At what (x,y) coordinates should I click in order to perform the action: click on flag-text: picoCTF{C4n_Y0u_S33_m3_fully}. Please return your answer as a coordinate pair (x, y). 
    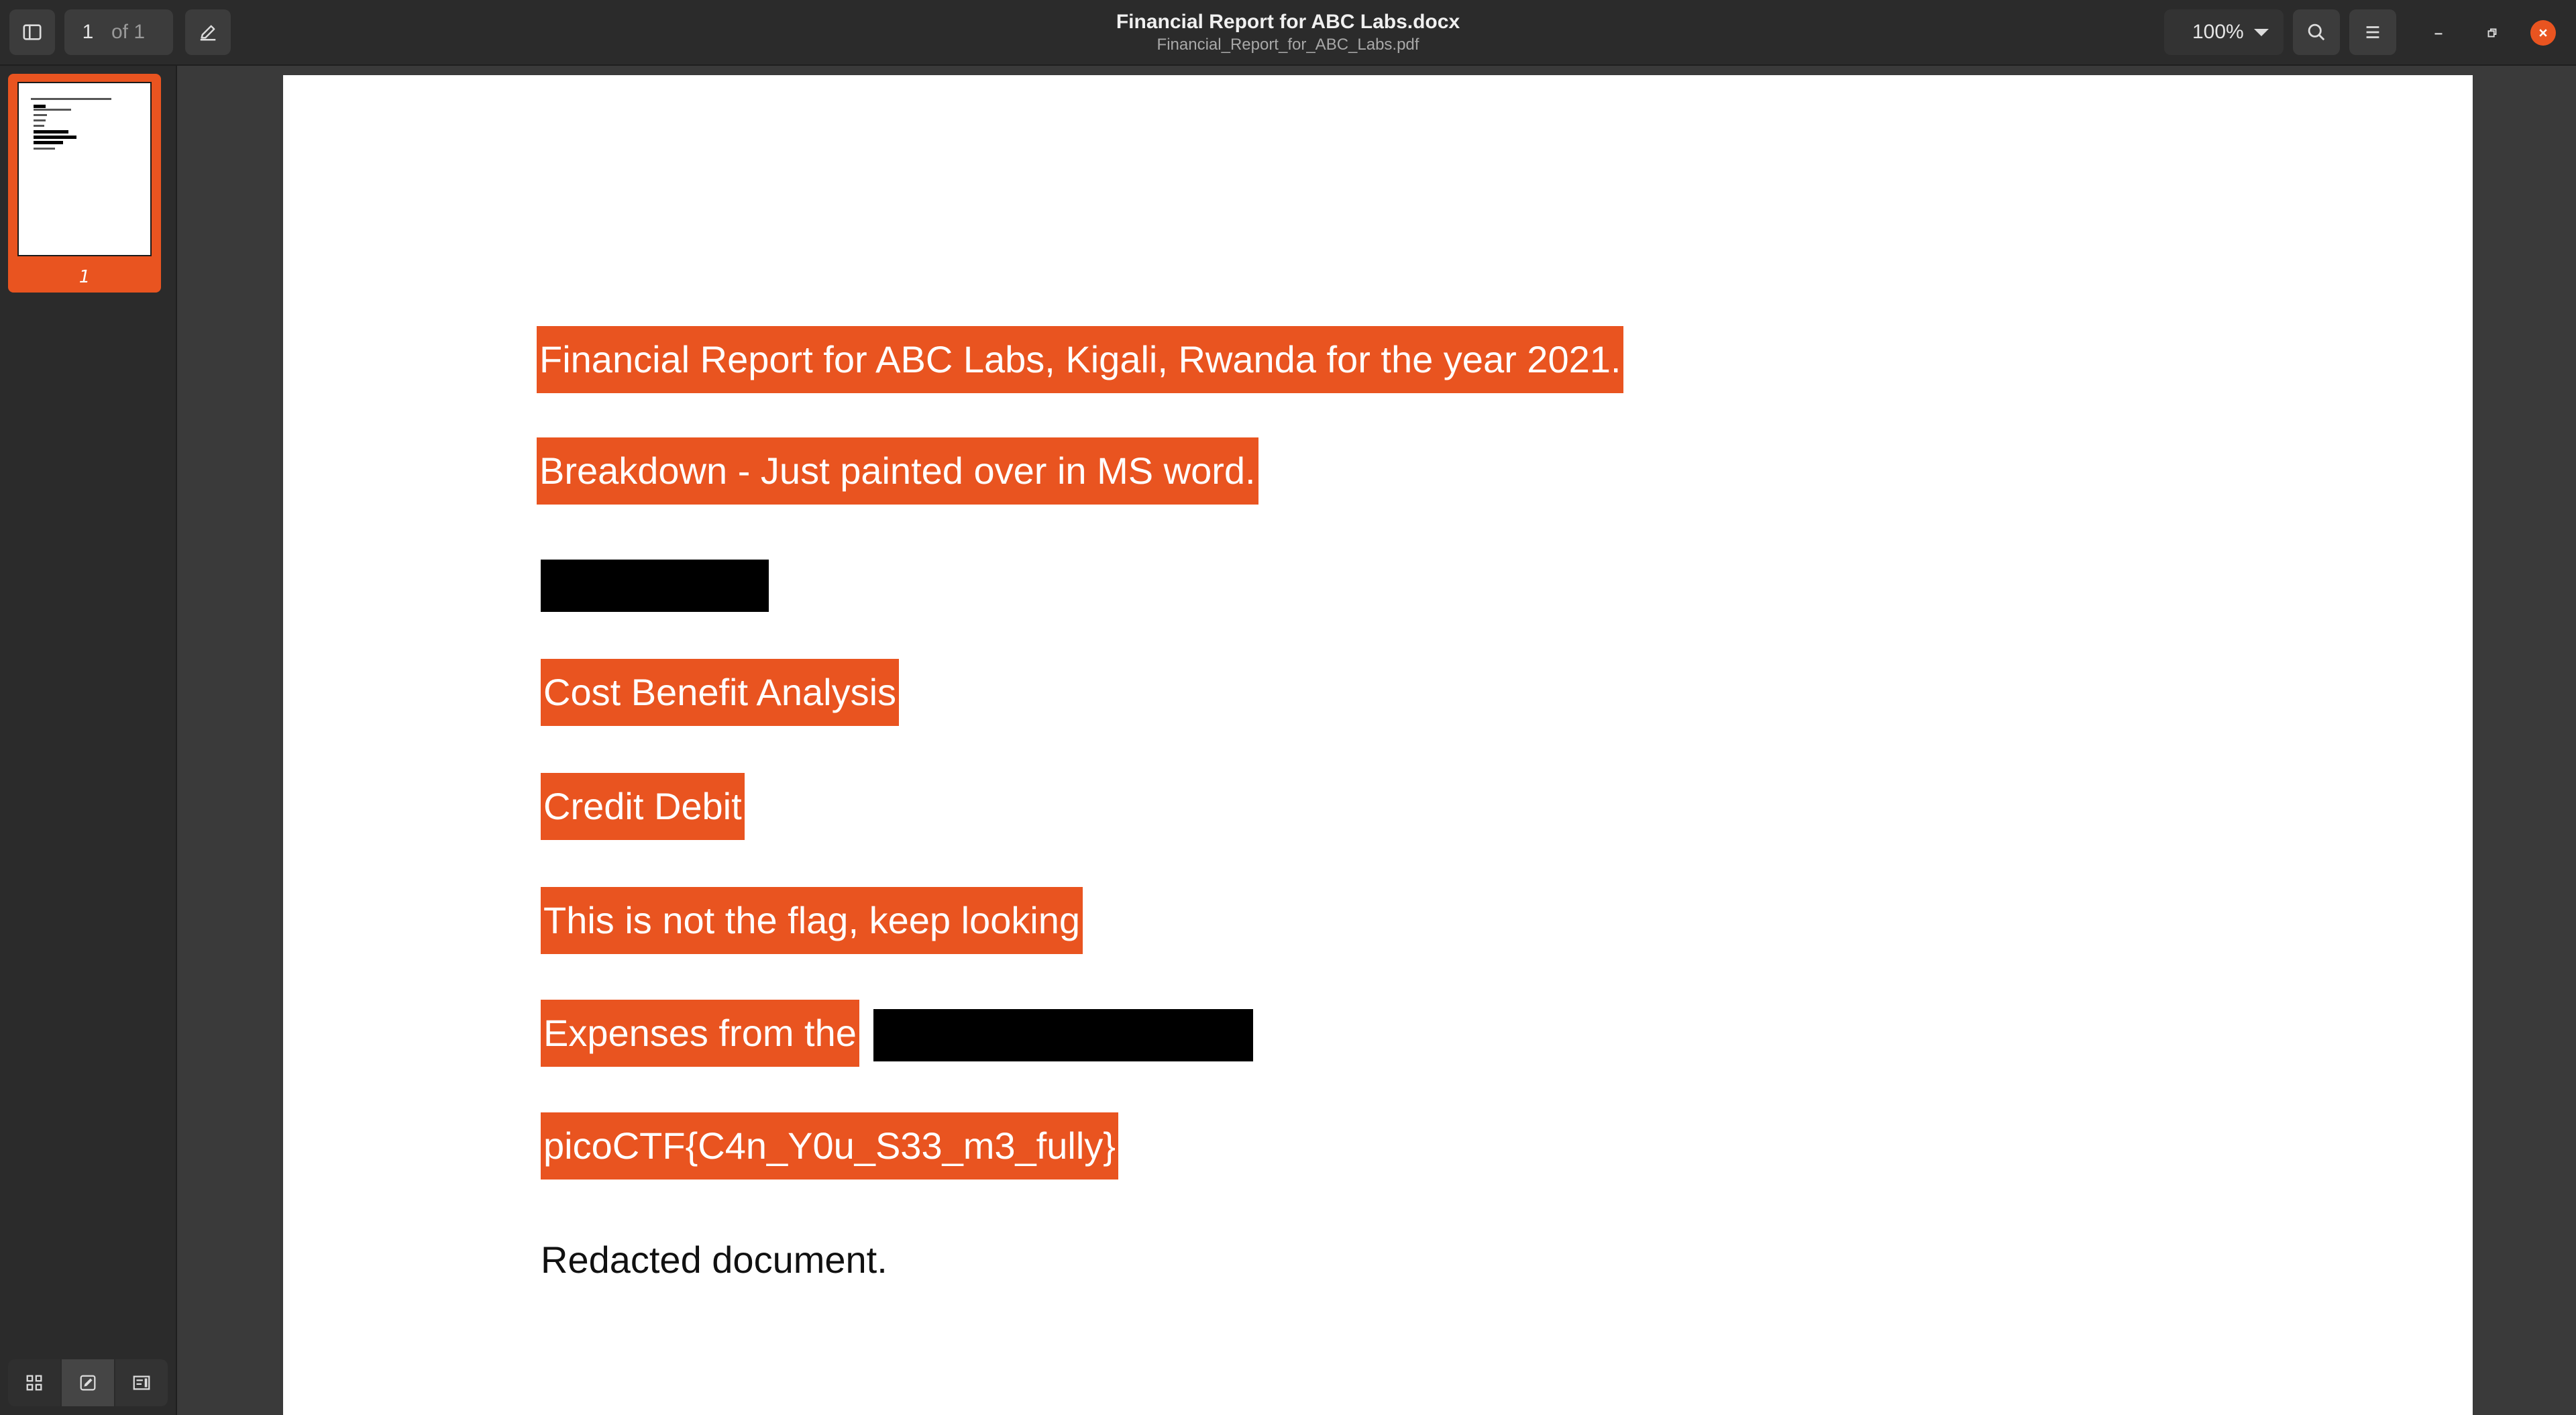
    Looking at the image, I should click on (829, 1146).